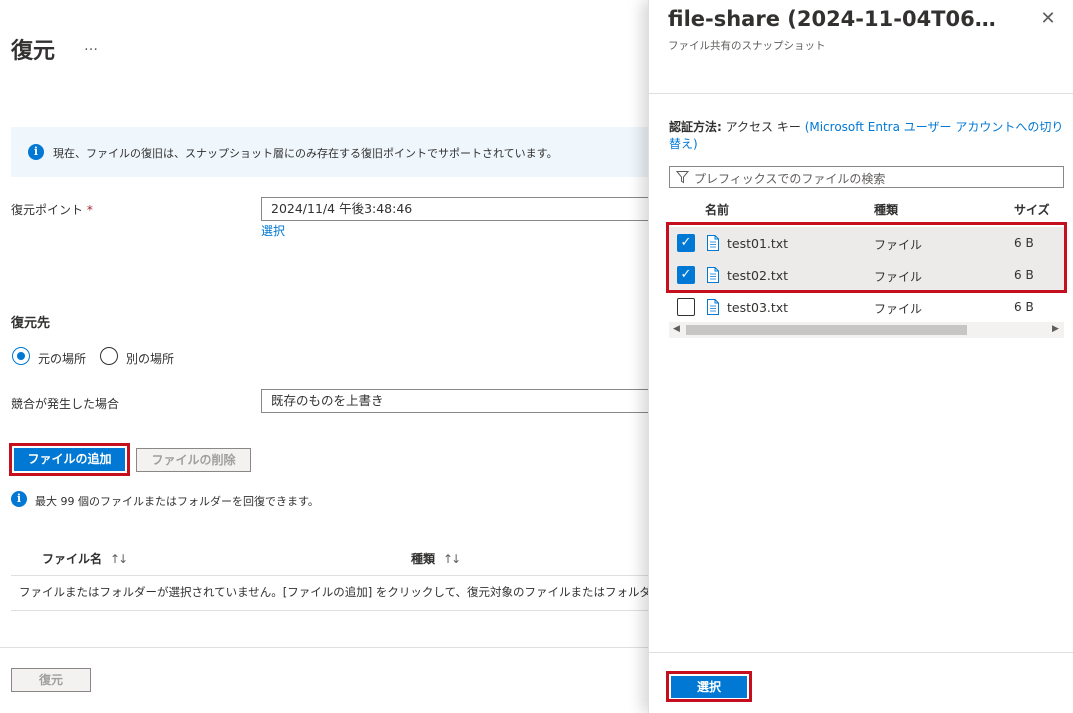  I want to click on page-title: 復元, so click(33, 51).